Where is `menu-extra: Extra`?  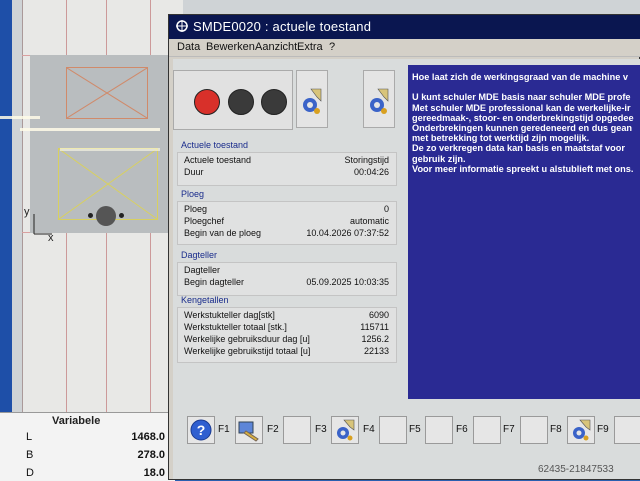
menu-extra: Extra is located at coordinates (310, 47).